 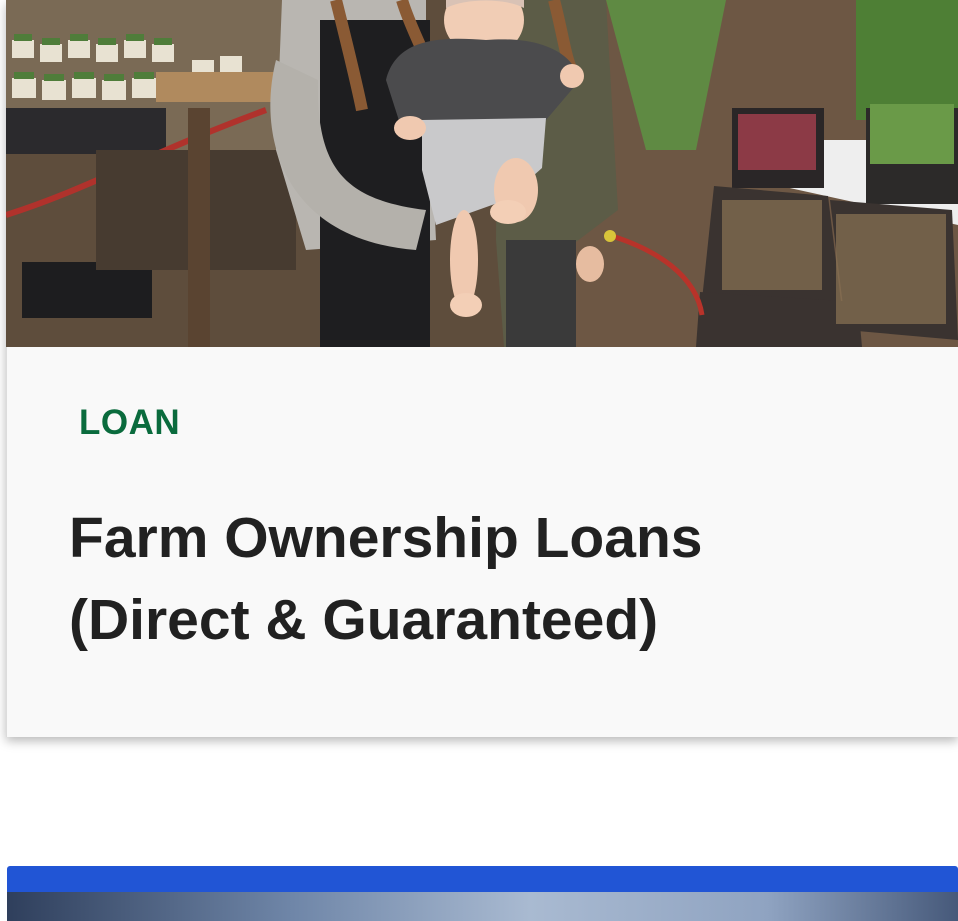 What do you see at coordinates (482, 906) in the screenshot?
I see `next-card-photo` at bounding box center [482, 906].